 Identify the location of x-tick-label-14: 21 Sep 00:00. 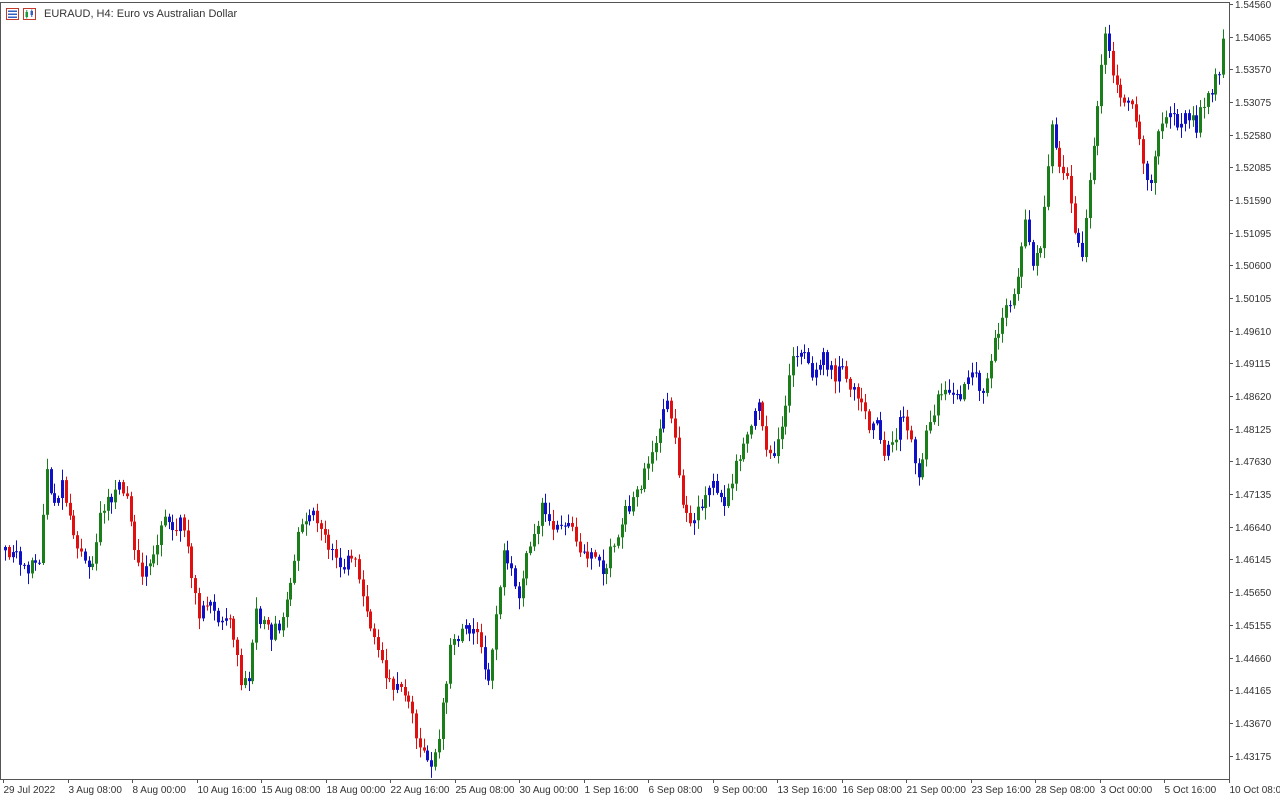
(937, 790).